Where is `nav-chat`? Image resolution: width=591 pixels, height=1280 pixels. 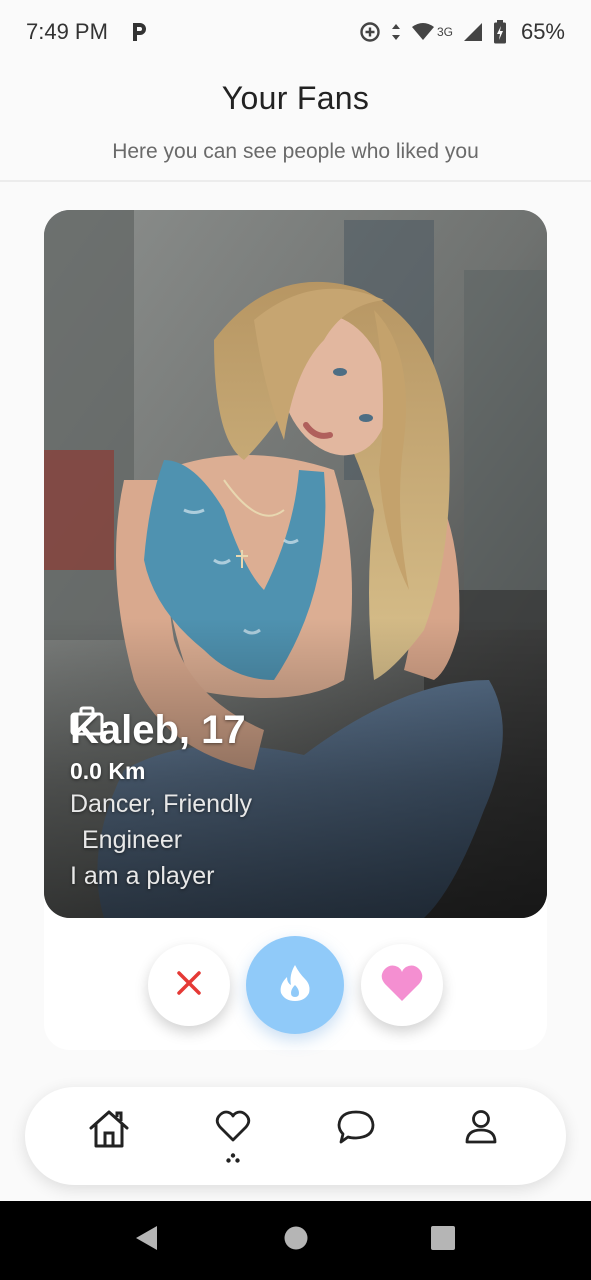 nav-chat is located at coordinates (356, 1137).